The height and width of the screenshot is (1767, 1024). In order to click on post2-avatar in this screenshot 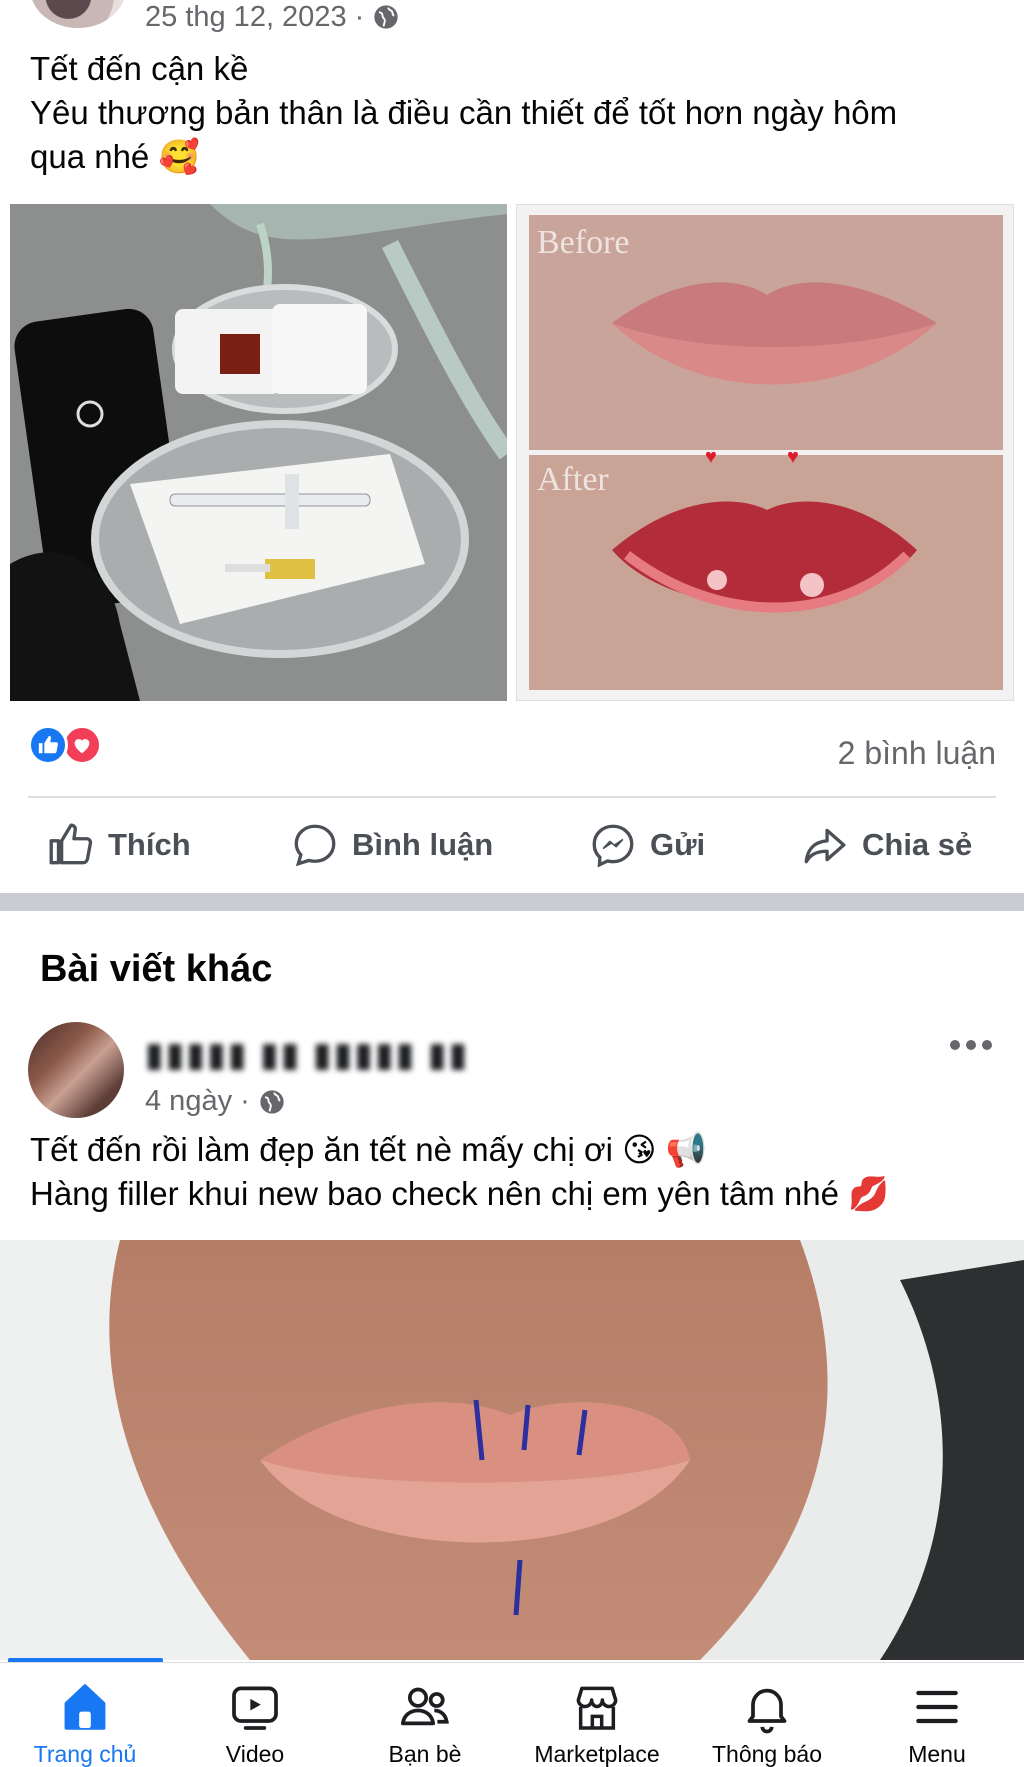, I will do `click(76, 1070)`.